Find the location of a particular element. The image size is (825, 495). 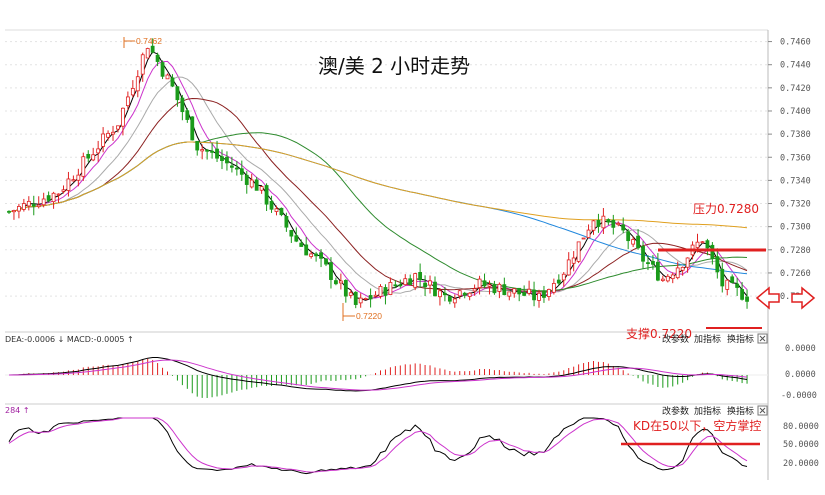

macd-add-indicator-button: 加指标 is located at coordinates (707, 339).